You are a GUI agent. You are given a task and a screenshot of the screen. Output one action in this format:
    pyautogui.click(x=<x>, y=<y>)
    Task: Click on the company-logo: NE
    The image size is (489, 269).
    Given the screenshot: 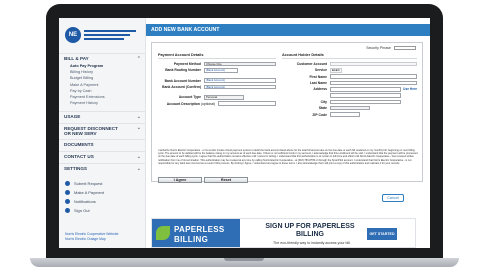 What is the action you would take?
    pyautogui.click(x=103, y=35)
    